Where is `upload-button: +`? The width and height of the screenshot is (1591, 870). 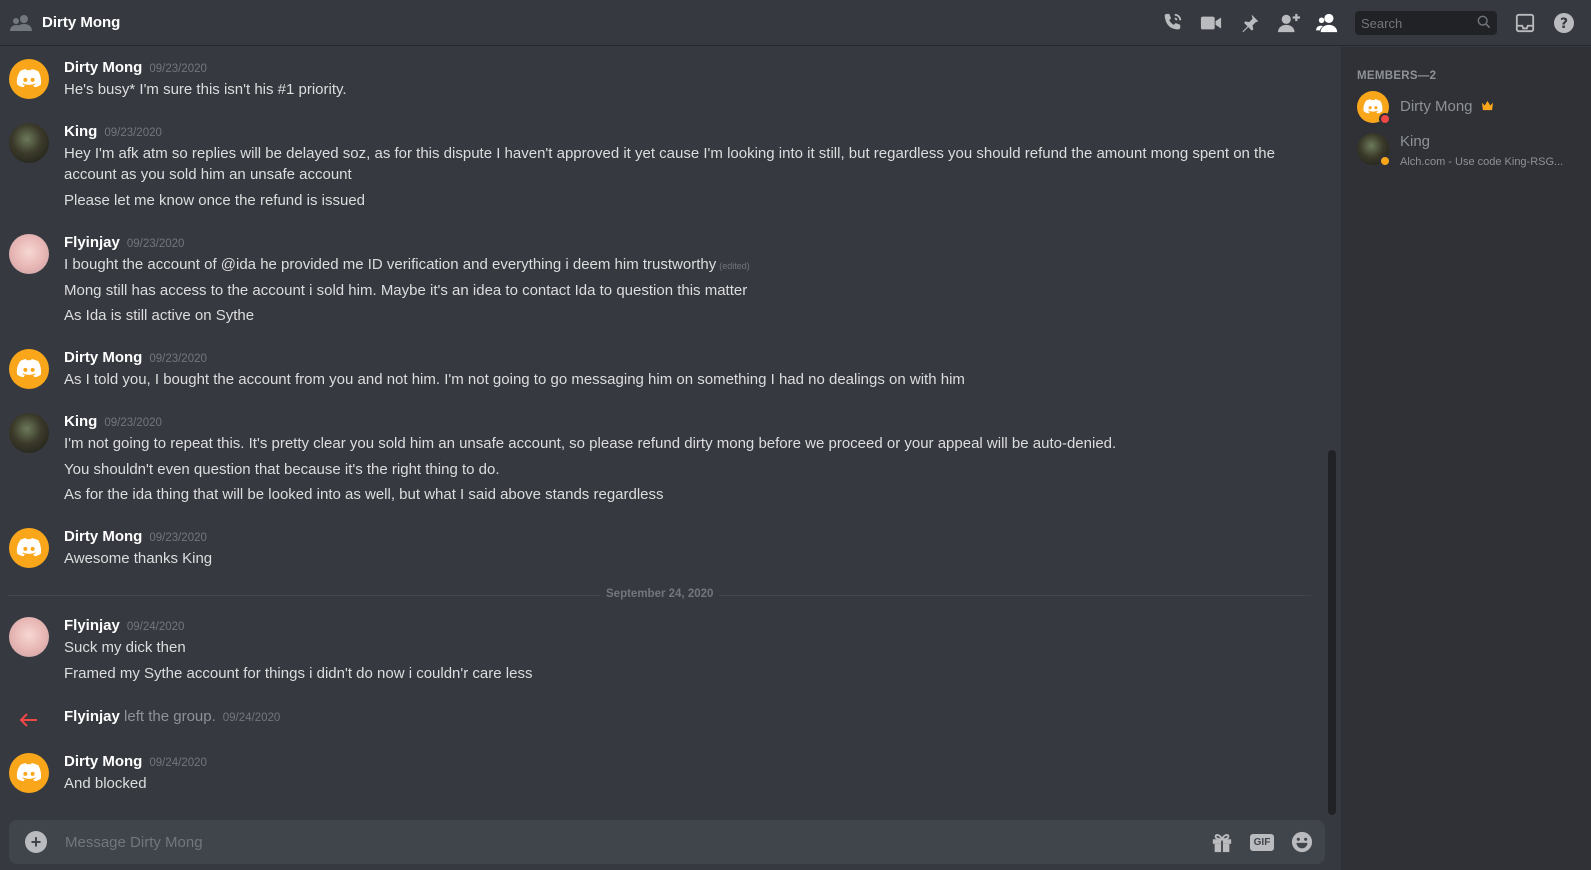
upload-button: + is located at coordinates (36, 842).